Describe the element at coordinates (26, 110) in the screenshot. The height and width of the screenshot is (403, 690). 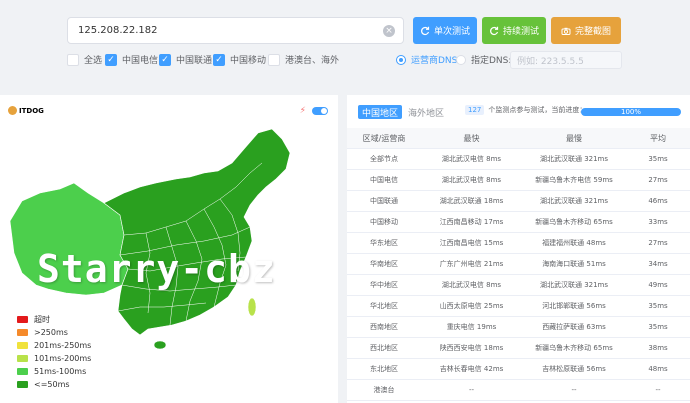
I see `itdog-logo: ITDOG` at that location.